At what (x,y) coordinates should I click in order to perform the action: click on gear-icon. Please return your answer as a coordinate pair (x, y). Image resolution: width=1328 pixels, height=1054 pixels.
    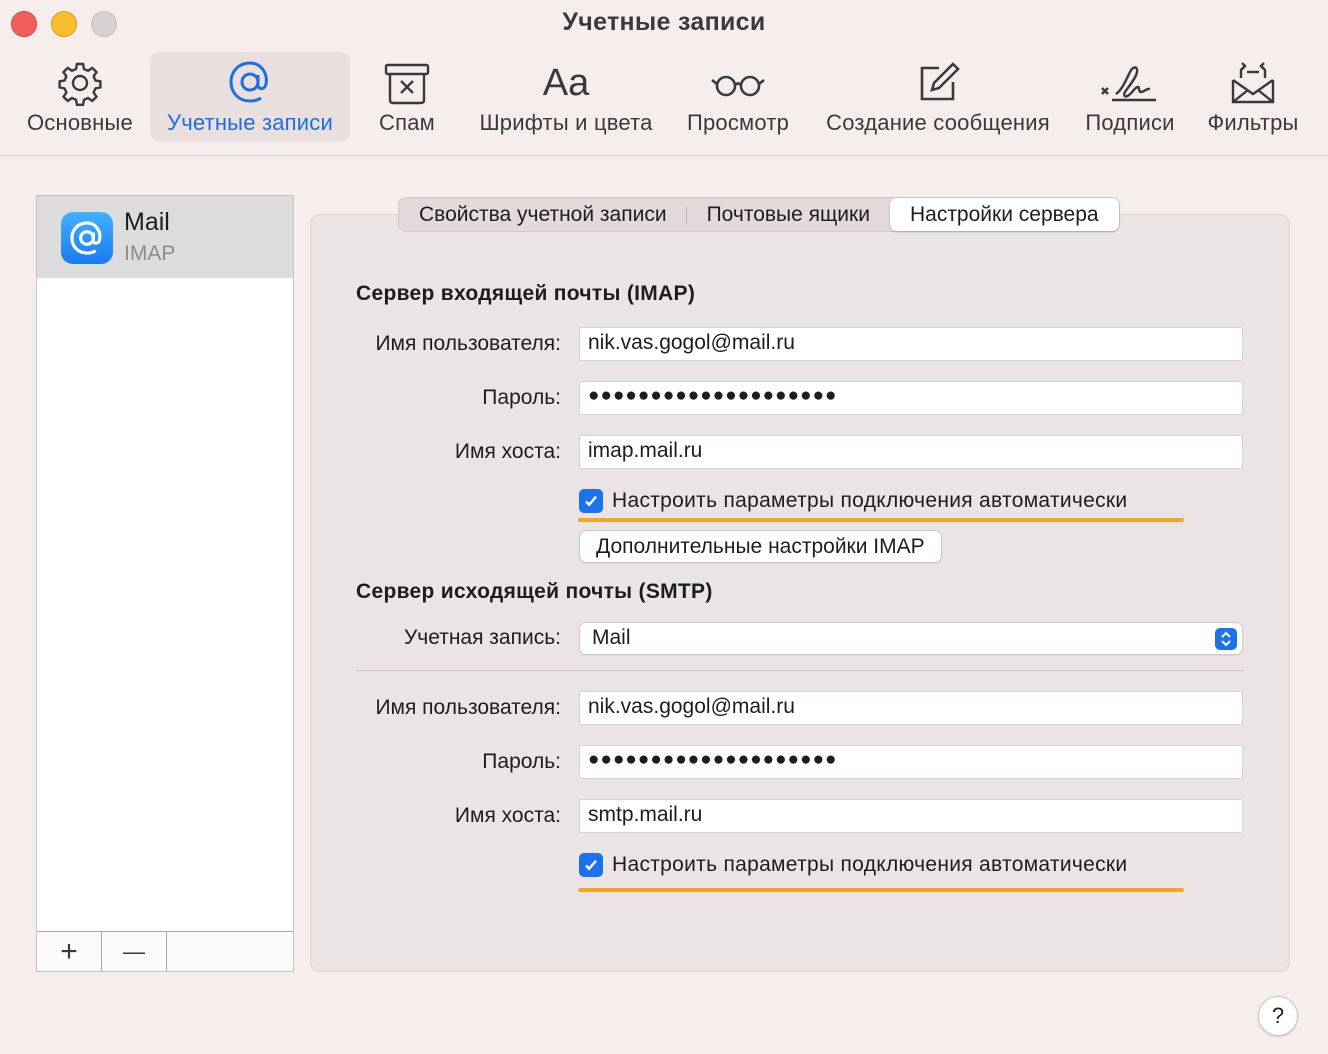
    Looking at the image, I should click on (80, 81).